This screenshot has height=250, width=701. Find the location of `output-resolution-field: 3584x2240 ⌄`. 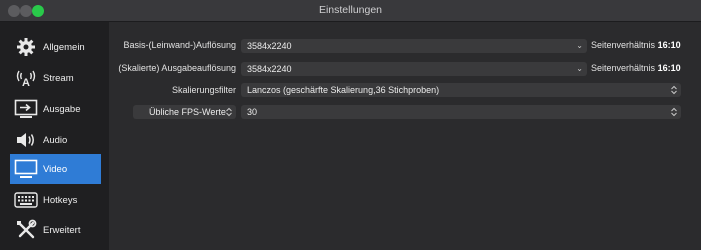

output-resolution-field: 3584x2240 ⌄ is located at coordinates (414, 69).